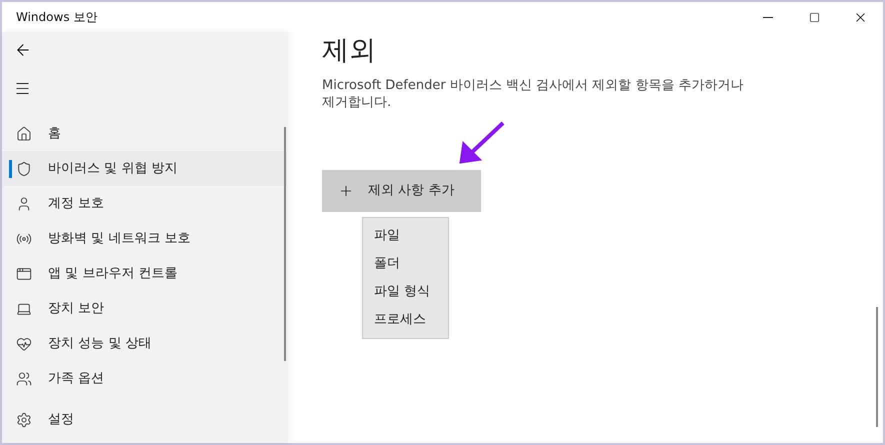 Image resolution: width=885 pixels, height=445 pixels. I want to click on sidebar-item: 장치 보안, so click(144, 308).